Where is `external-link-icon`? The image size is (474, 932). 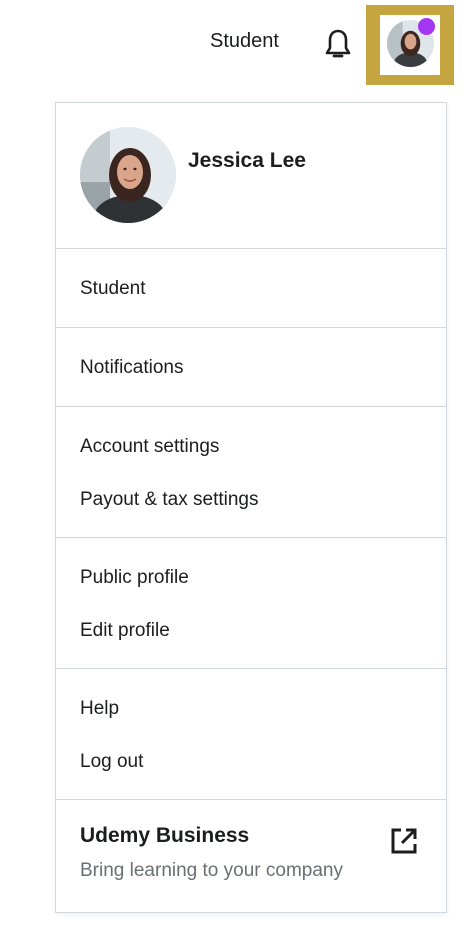
external-link-icon is located at coordinates (404, 841).